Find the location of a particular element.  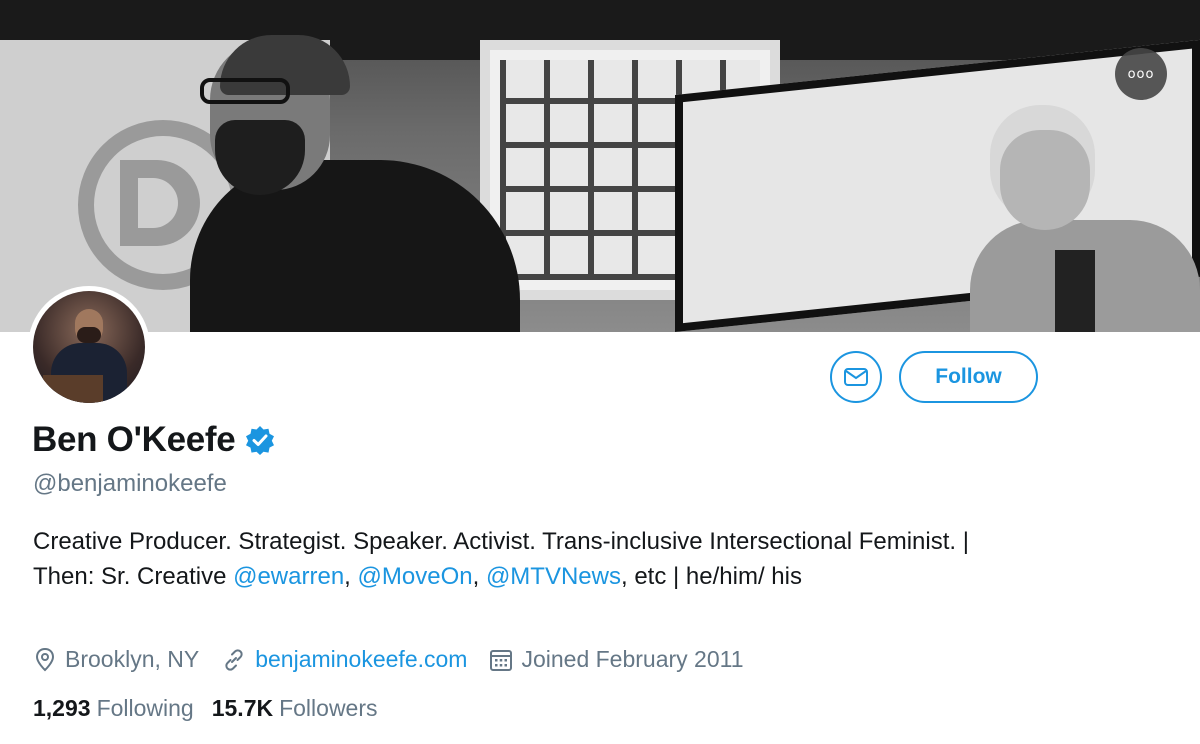

more-horizontal-icon: ooo is located at coordinates (1141, 74).